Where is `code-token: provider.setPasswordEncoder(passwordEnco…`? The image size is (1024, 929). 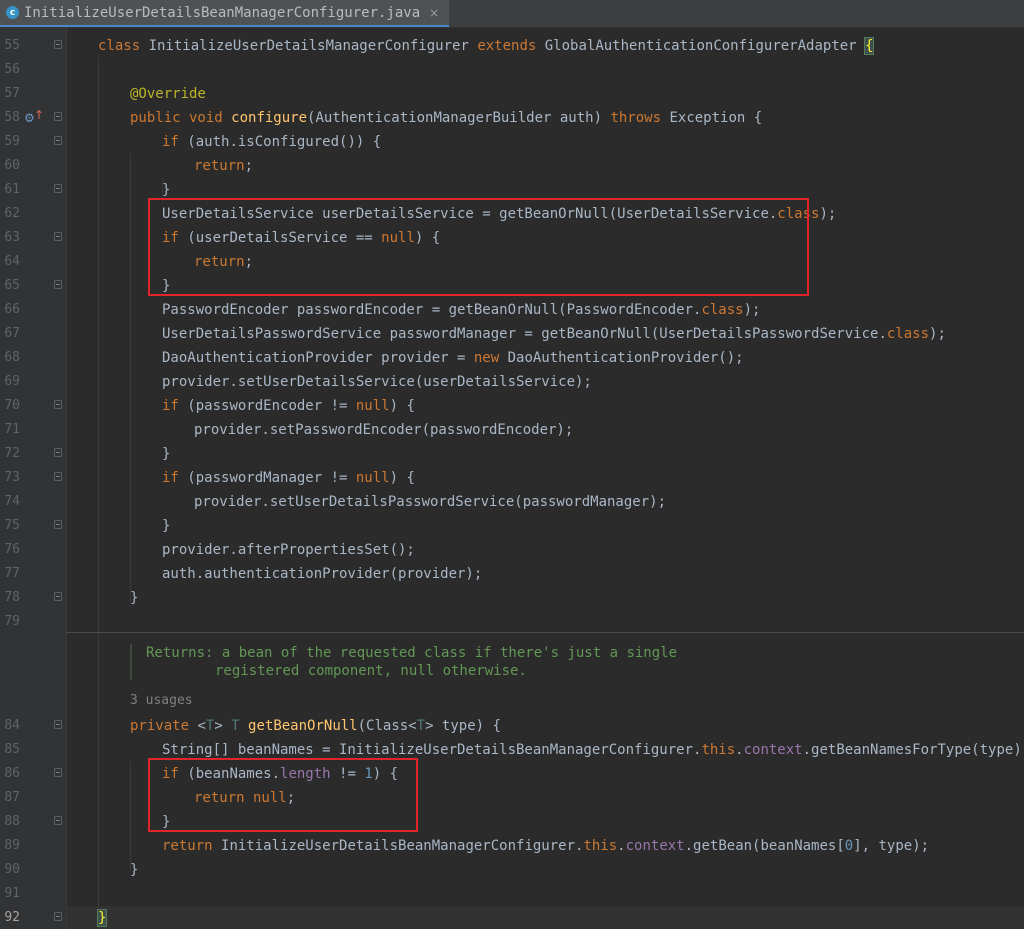 code-token: provider.setPasswordEncoder(passwordEnco… is located at coordinates (384, 430).